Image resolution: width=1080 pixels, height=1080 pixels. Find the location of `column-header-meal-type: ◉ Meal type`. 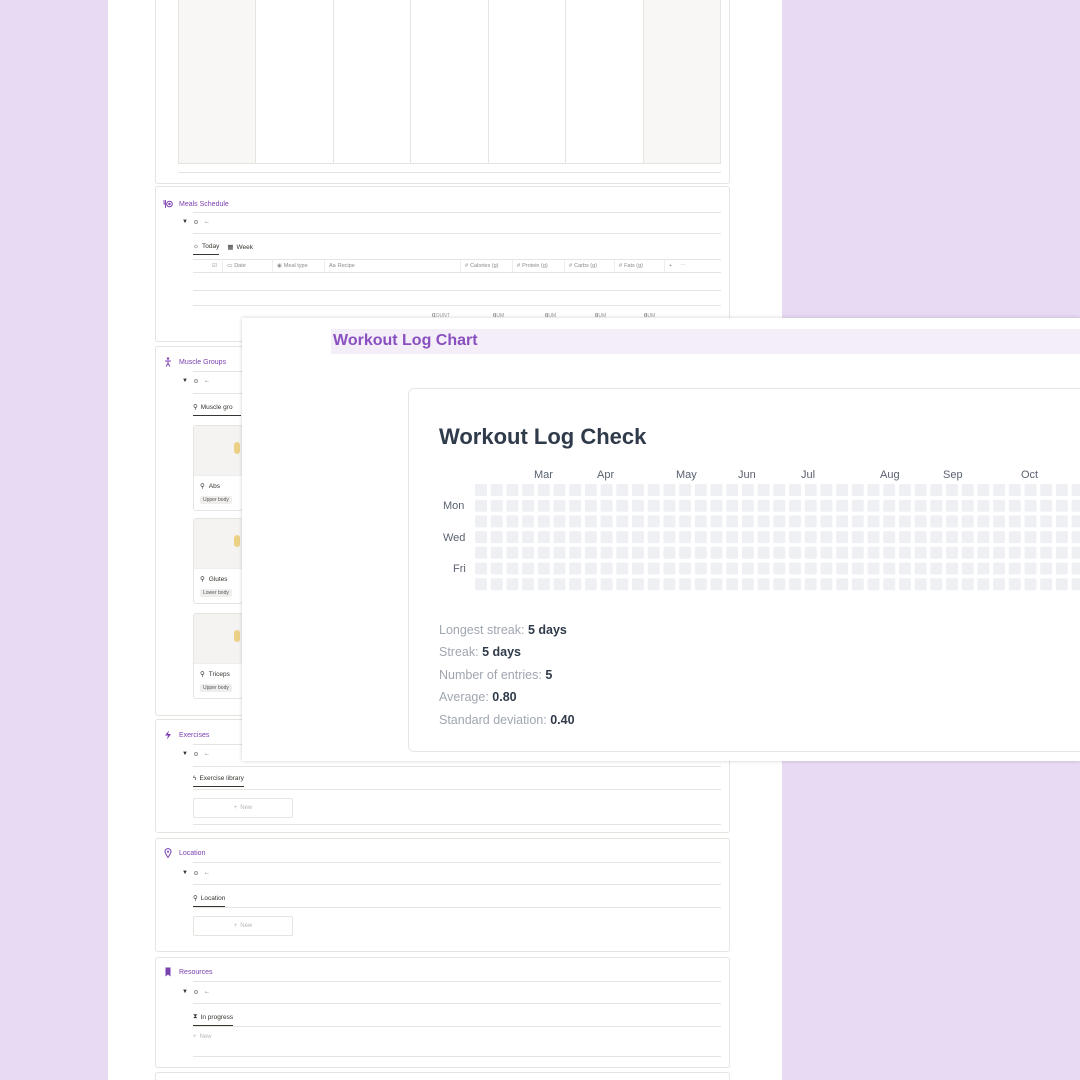

column-header-meal-type: ◉ Meal type is located at coordinates (299, 266).